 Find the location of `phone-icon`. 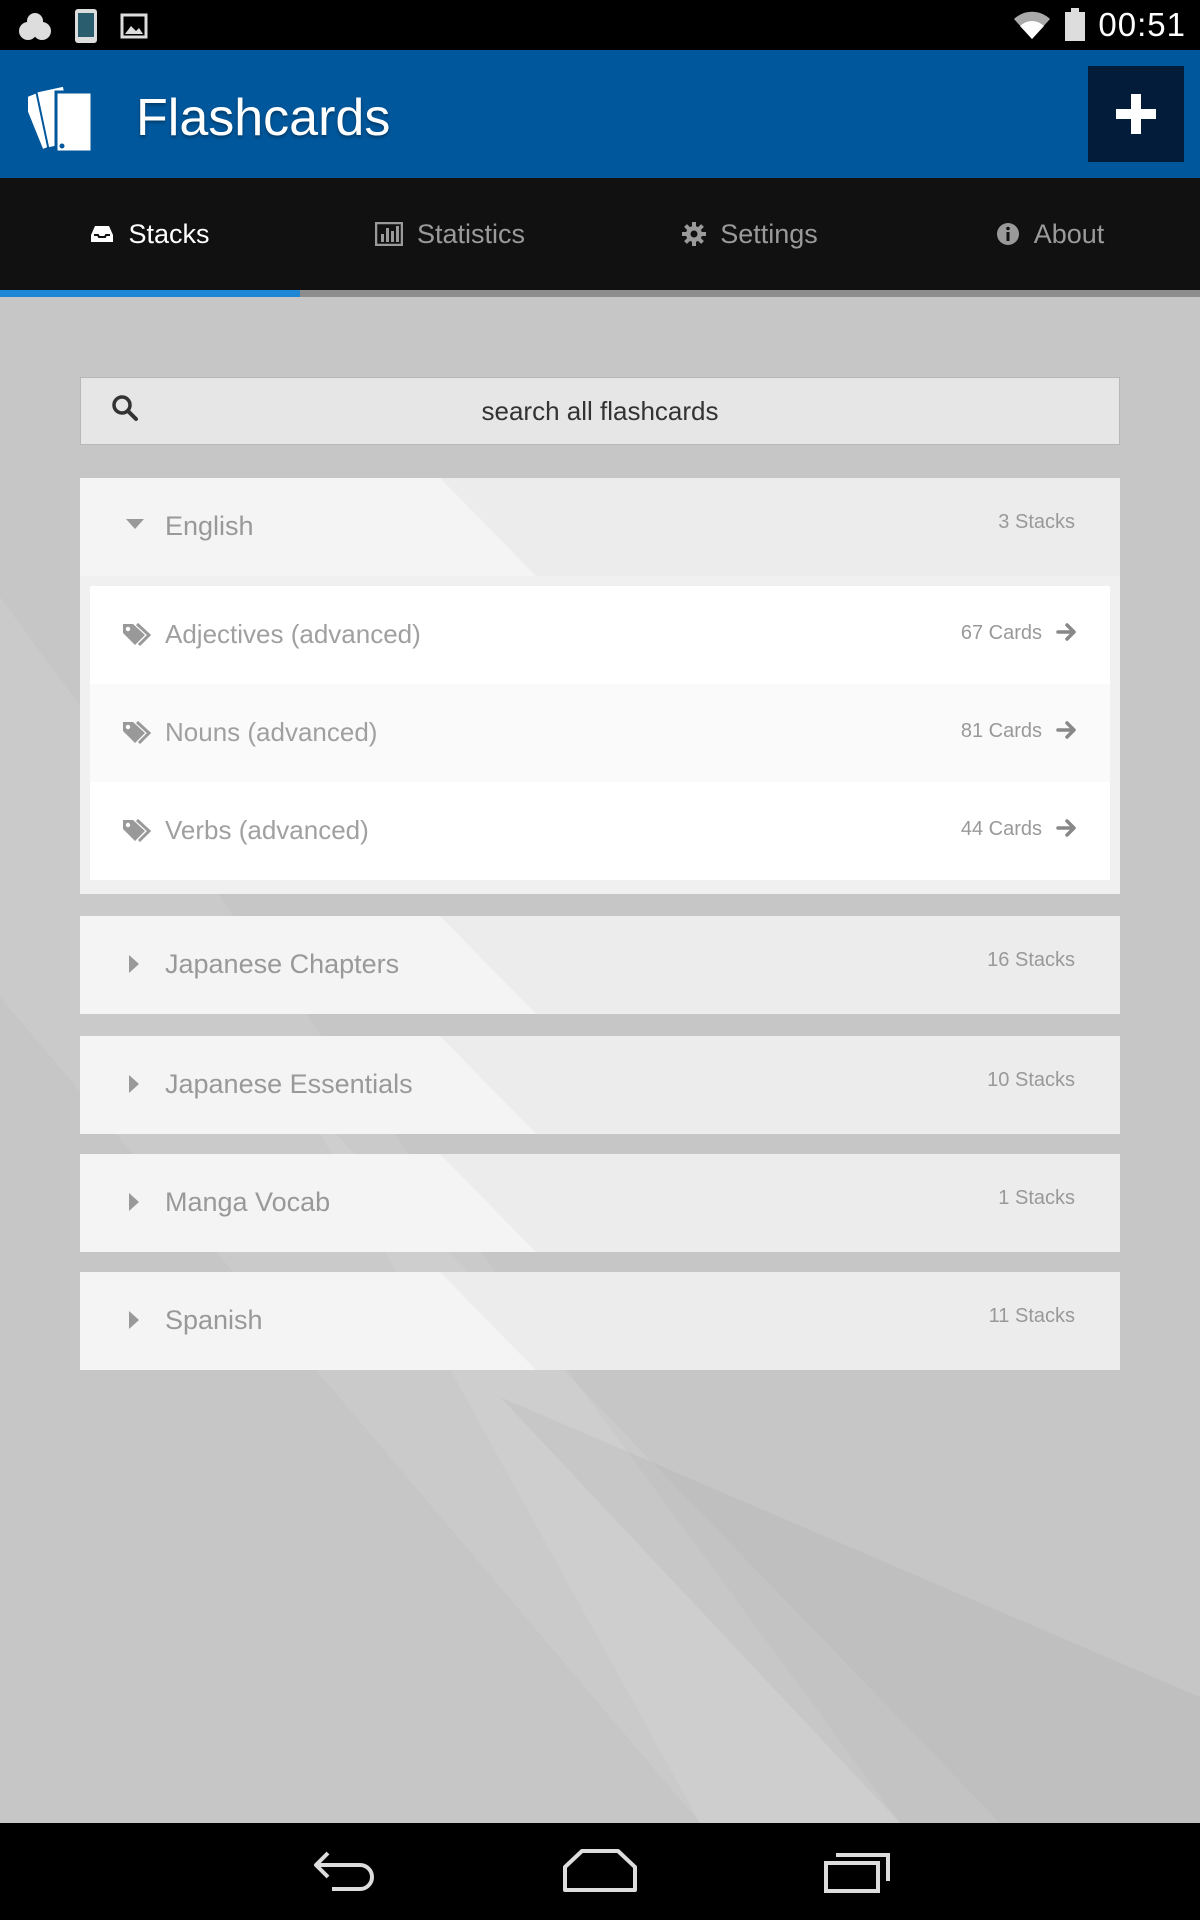

phone-icon is located at coordinates (86, 26).